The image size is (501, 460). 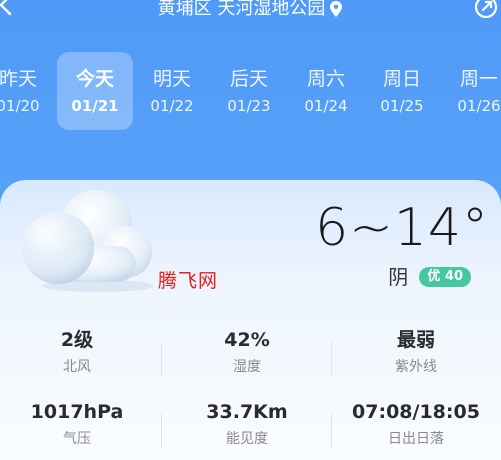 What do you see at coordinates (247, 340) in the screenshot?
I see `stat-value: 42%` at bounding box center [247, 340].